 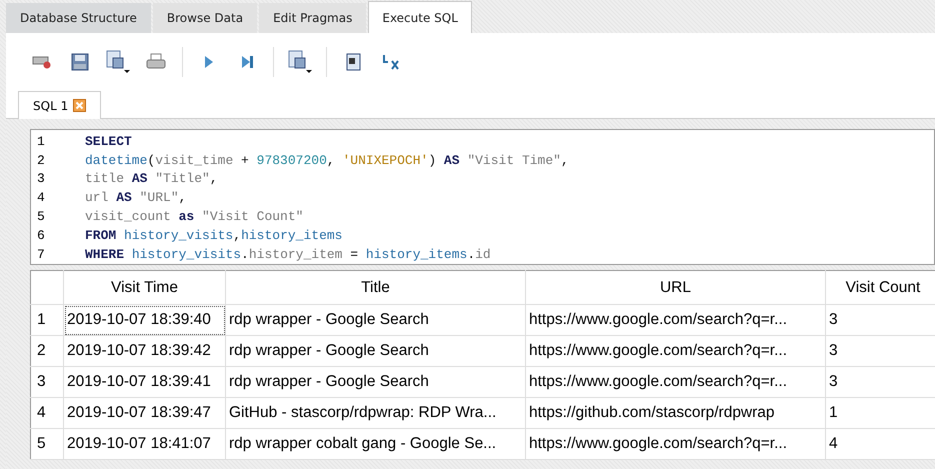 I want to click on printer-icon, so click(x=156, y=62).